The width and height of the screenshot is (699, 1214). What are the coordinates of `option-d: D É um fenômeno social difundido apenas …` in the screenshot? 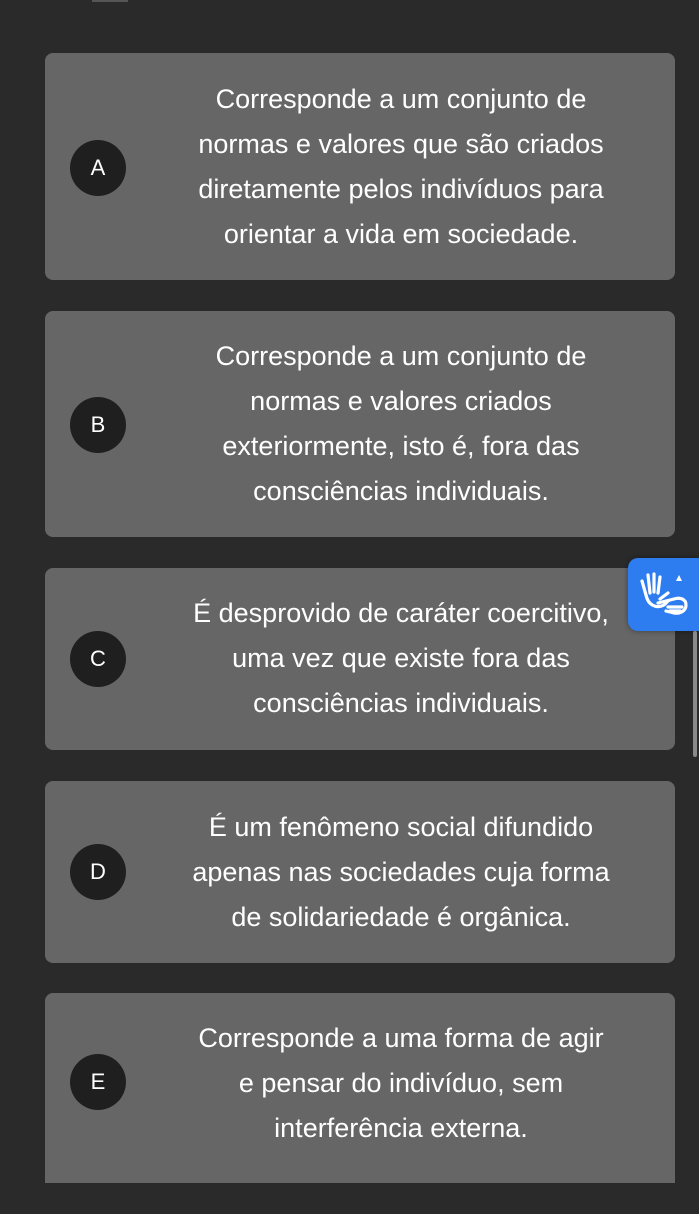 It's located at (360, 872).